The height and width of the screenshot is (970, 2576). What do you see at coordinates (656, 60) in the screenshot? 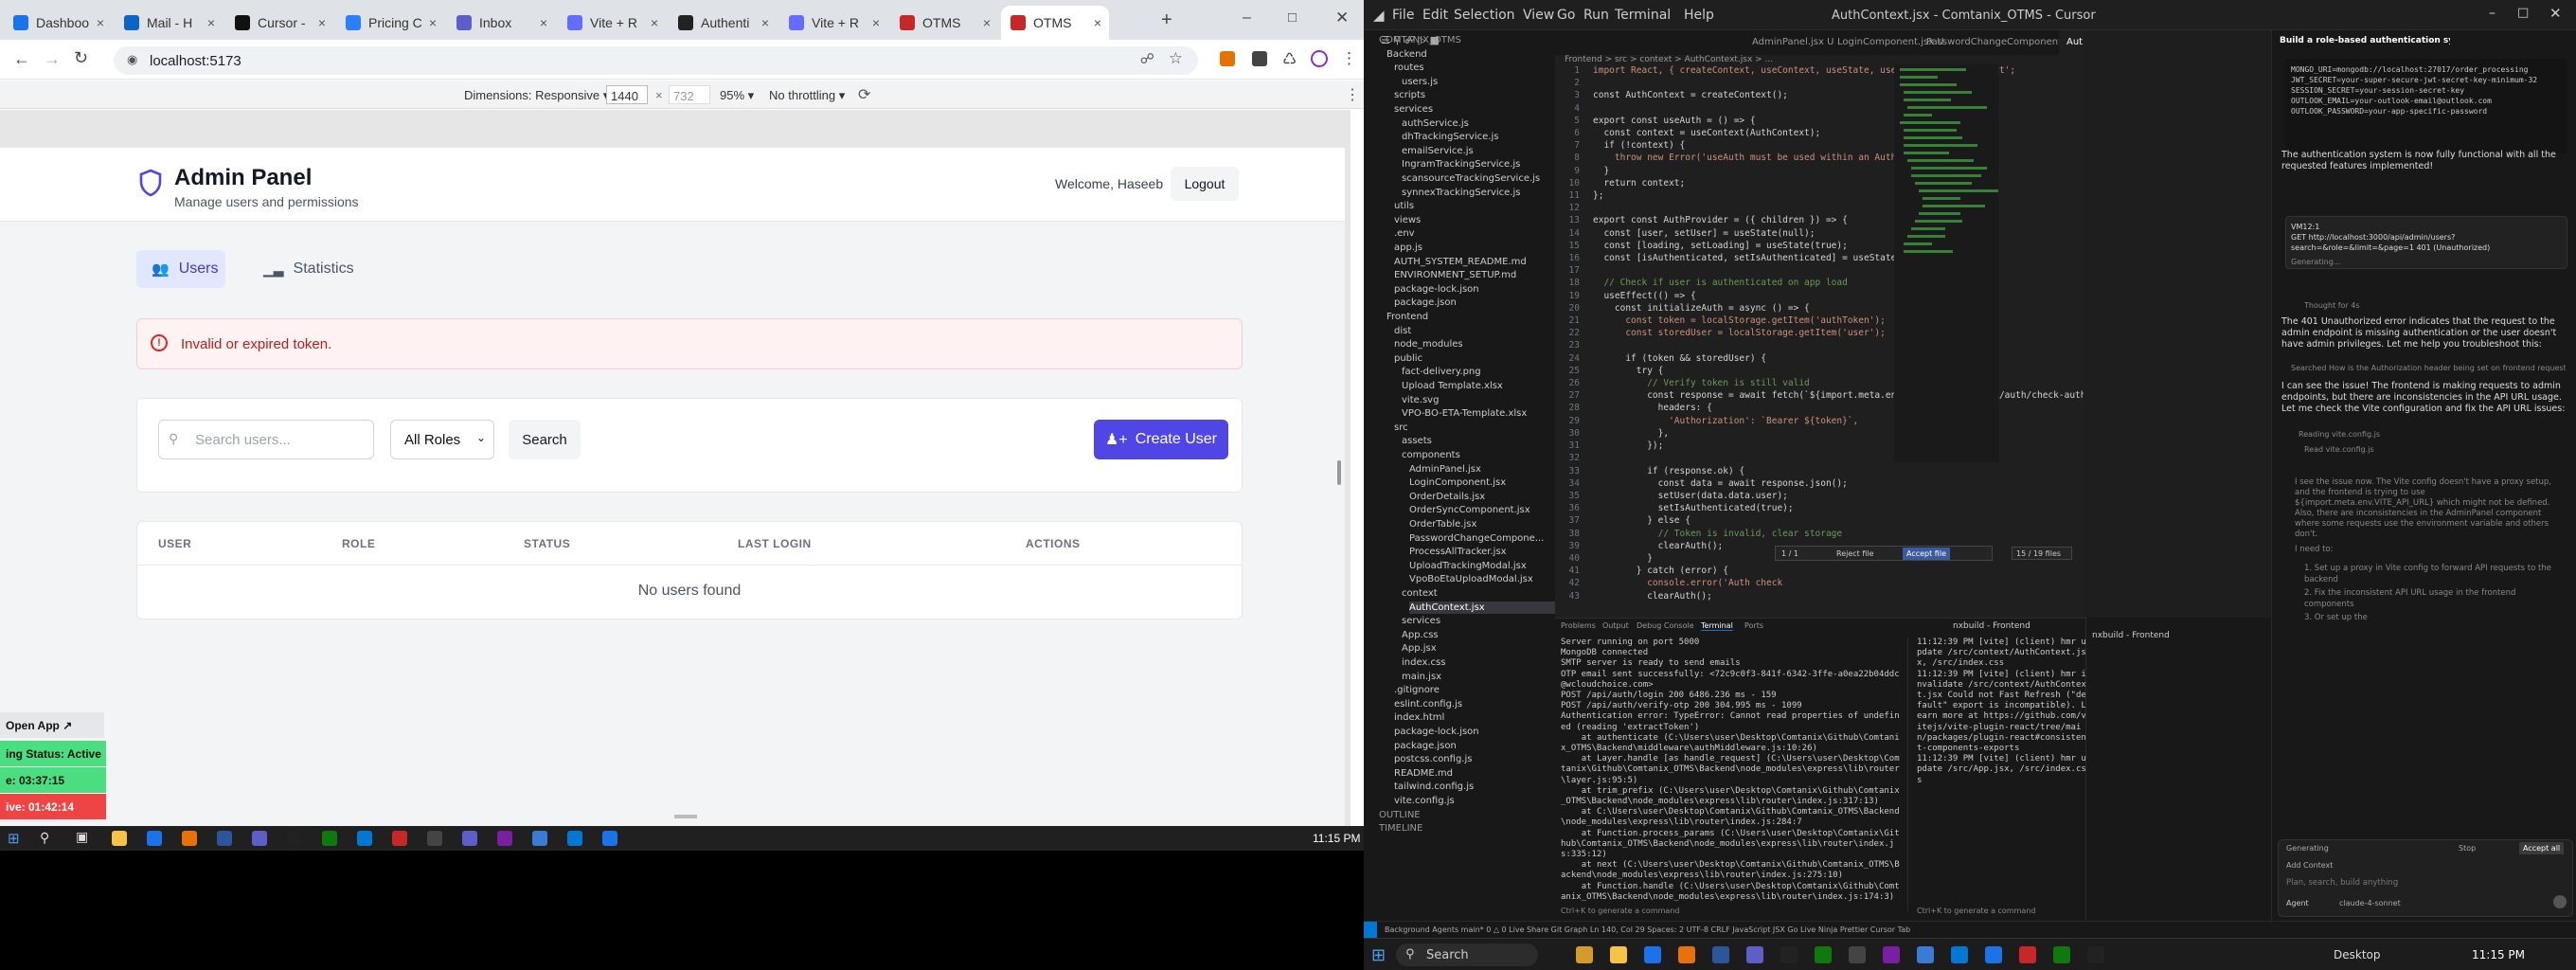
I see `address-bar: ◉ localhost:5173 ☍ ☆` at bounding box center [656, 60].